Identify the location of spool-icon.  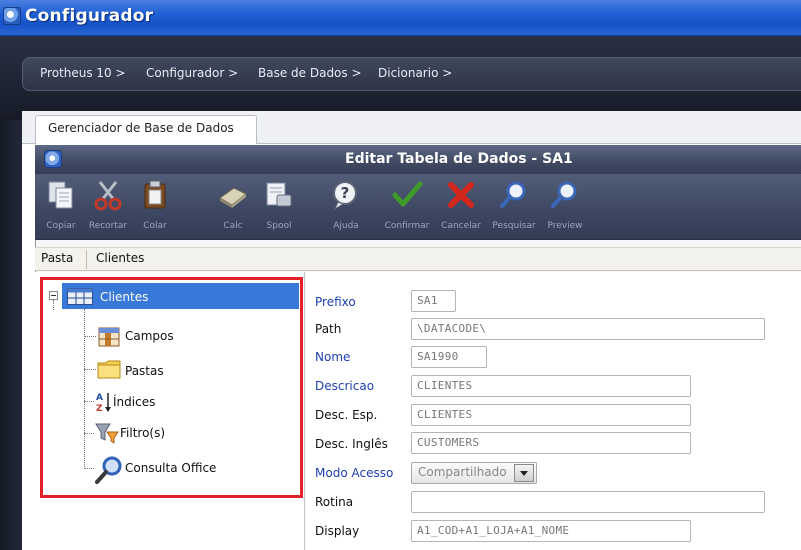
(279, 194).